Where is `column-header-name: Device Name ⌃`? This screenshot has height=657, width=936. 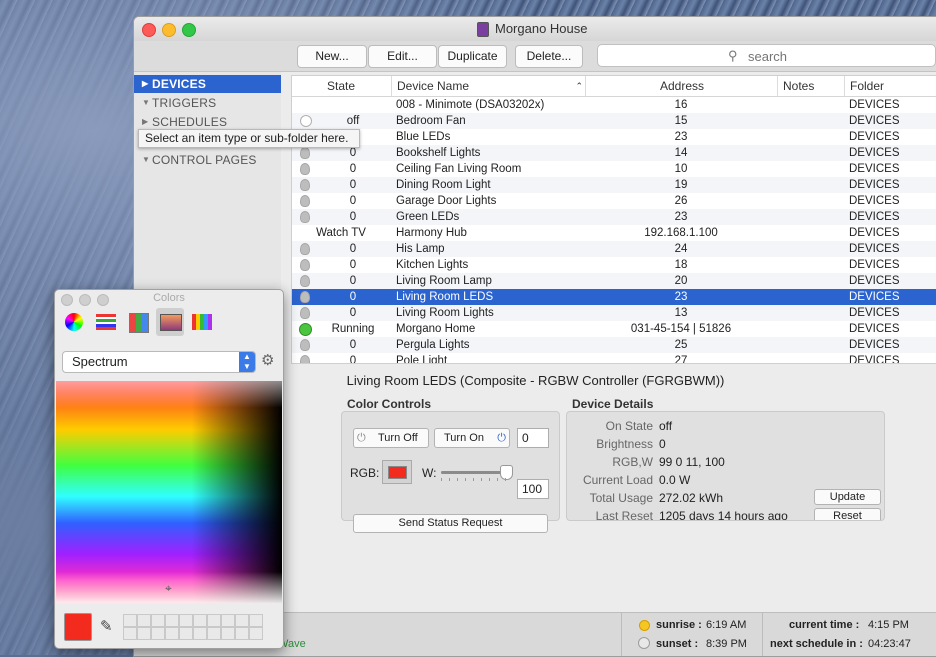 column-header-name: Device Name ⌃ is located at coordinates (491, 86).